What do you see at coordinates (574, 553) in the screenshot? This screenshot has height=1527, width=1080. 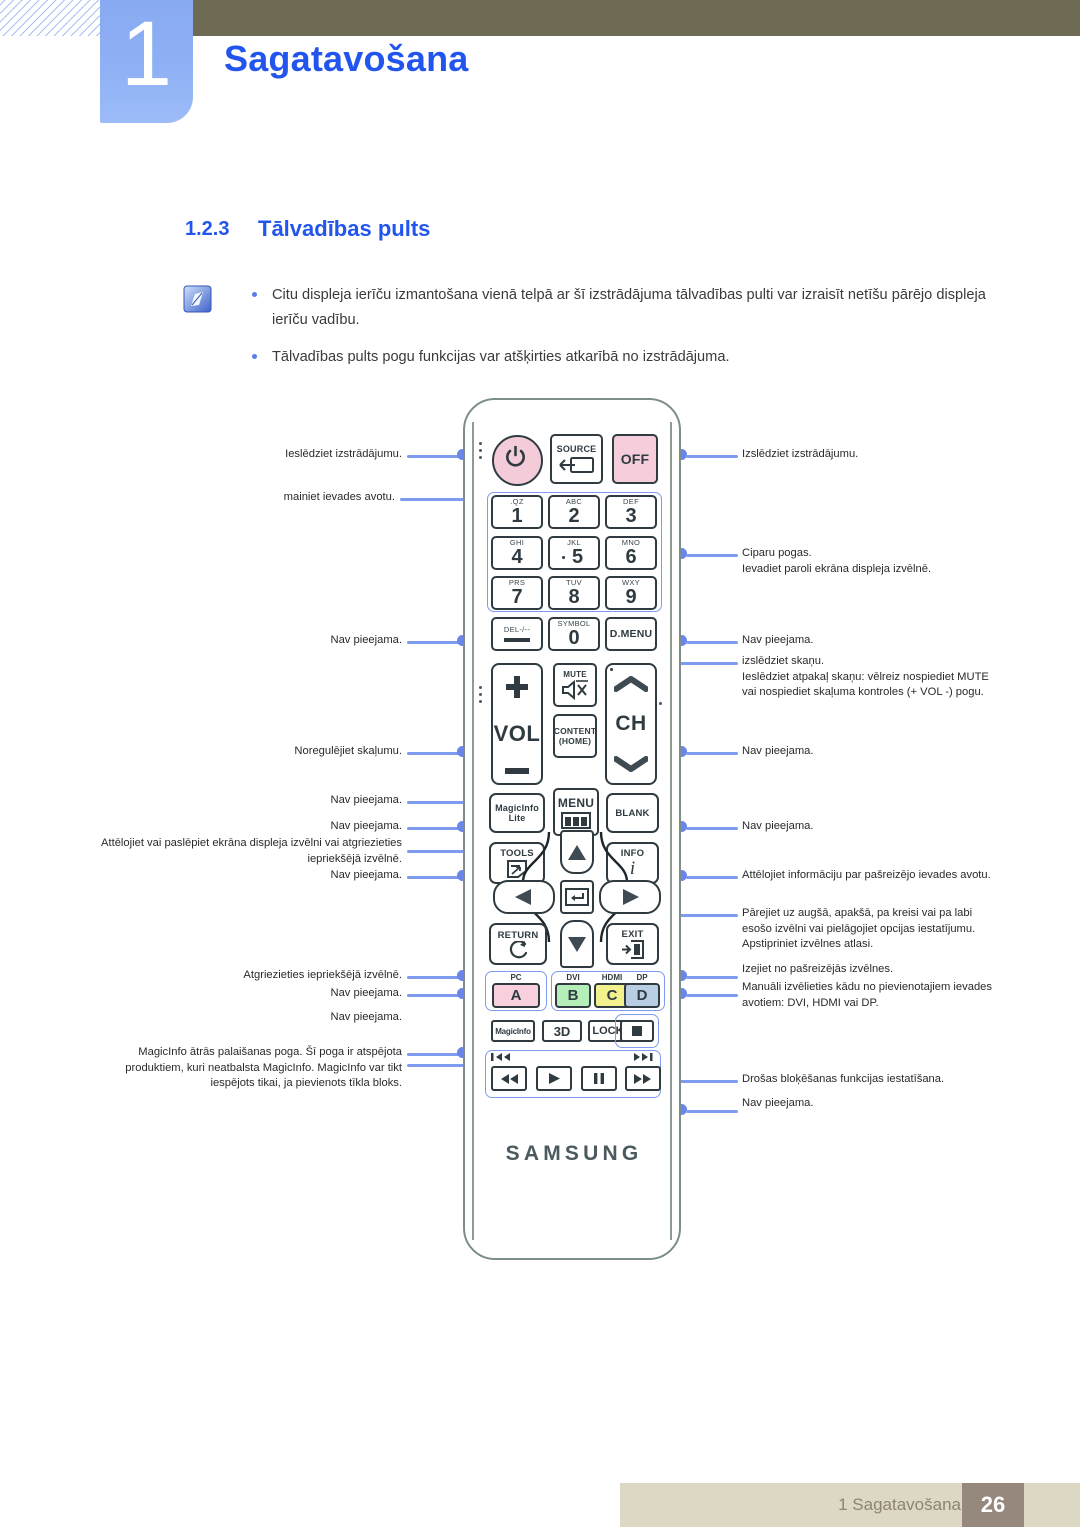 I see `button-5: JKL 5` at bounding box center [574, 553].